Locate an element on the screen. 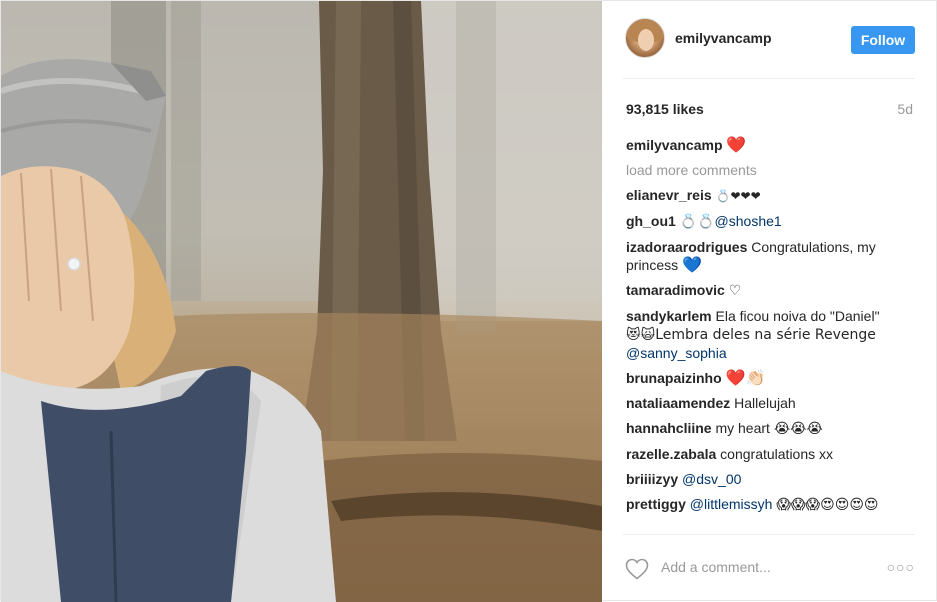 Image resolution: width=937 pixels, height=602 pixels. comment-text: my heart is located at coordinates (742, 428).